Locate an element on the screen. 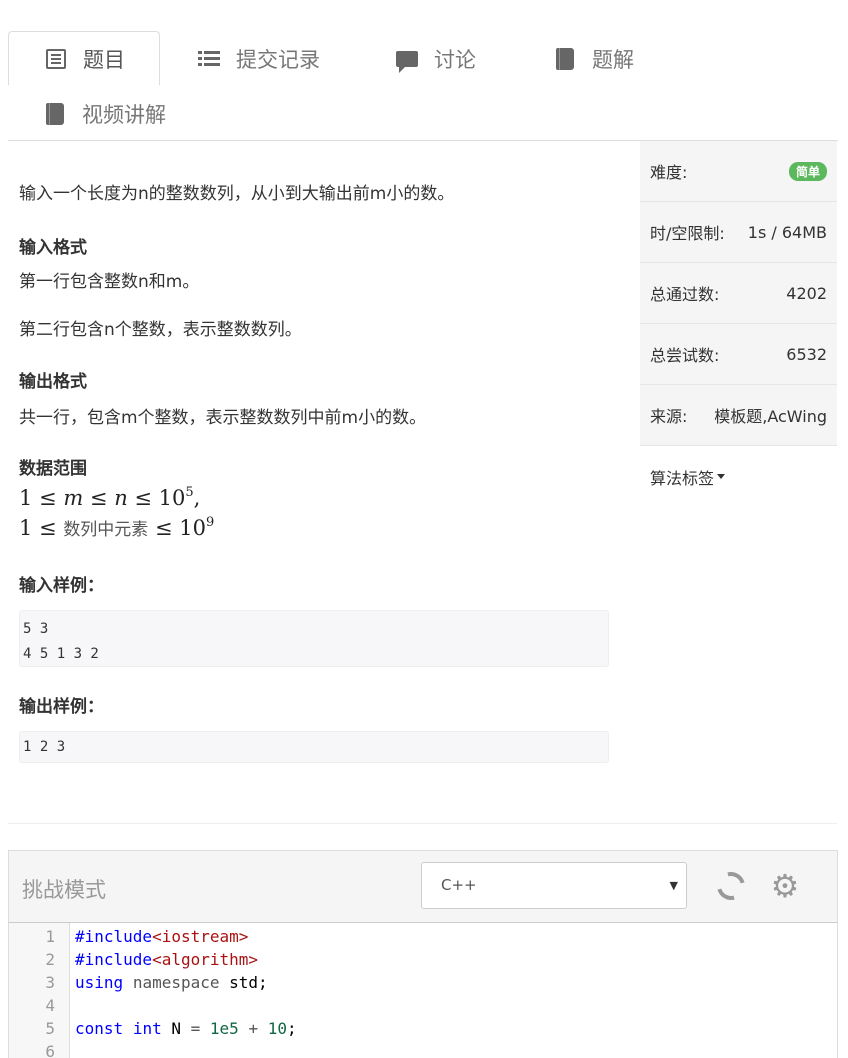  tab-problem: 题目 is located at coordinates (84, 59).